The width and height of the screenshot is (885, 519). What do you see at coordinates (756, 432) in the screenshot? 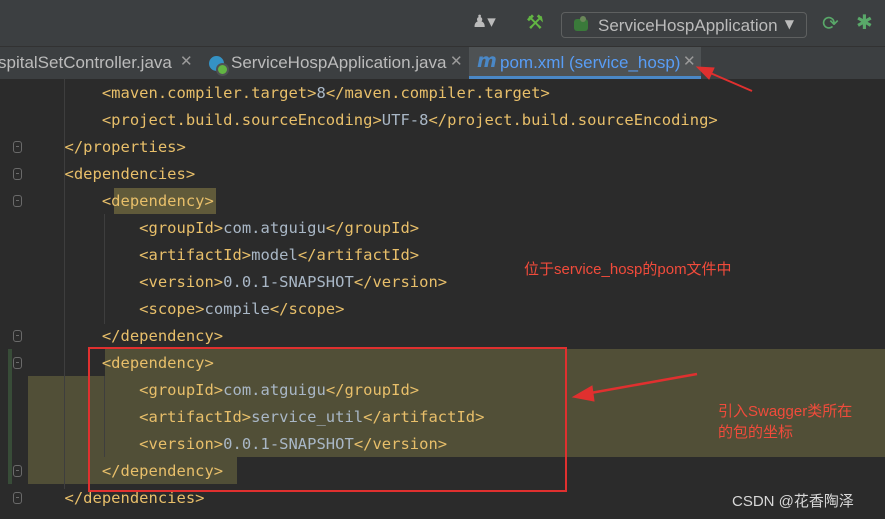
I see `annotation-swagger-line2: 的包的坐标` at bounding box center [756, 432].